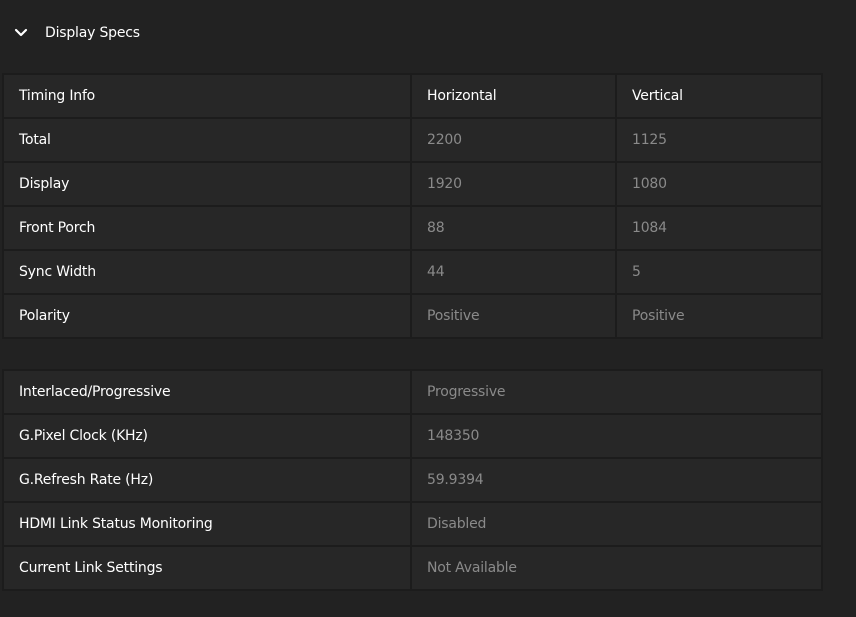 Image resolution: width=856 pixels, height=617 pixels. What do you see at coordinates (616, 436) in the screenshot?
I see `row-value: 148350` at bounding box center [616, 436].